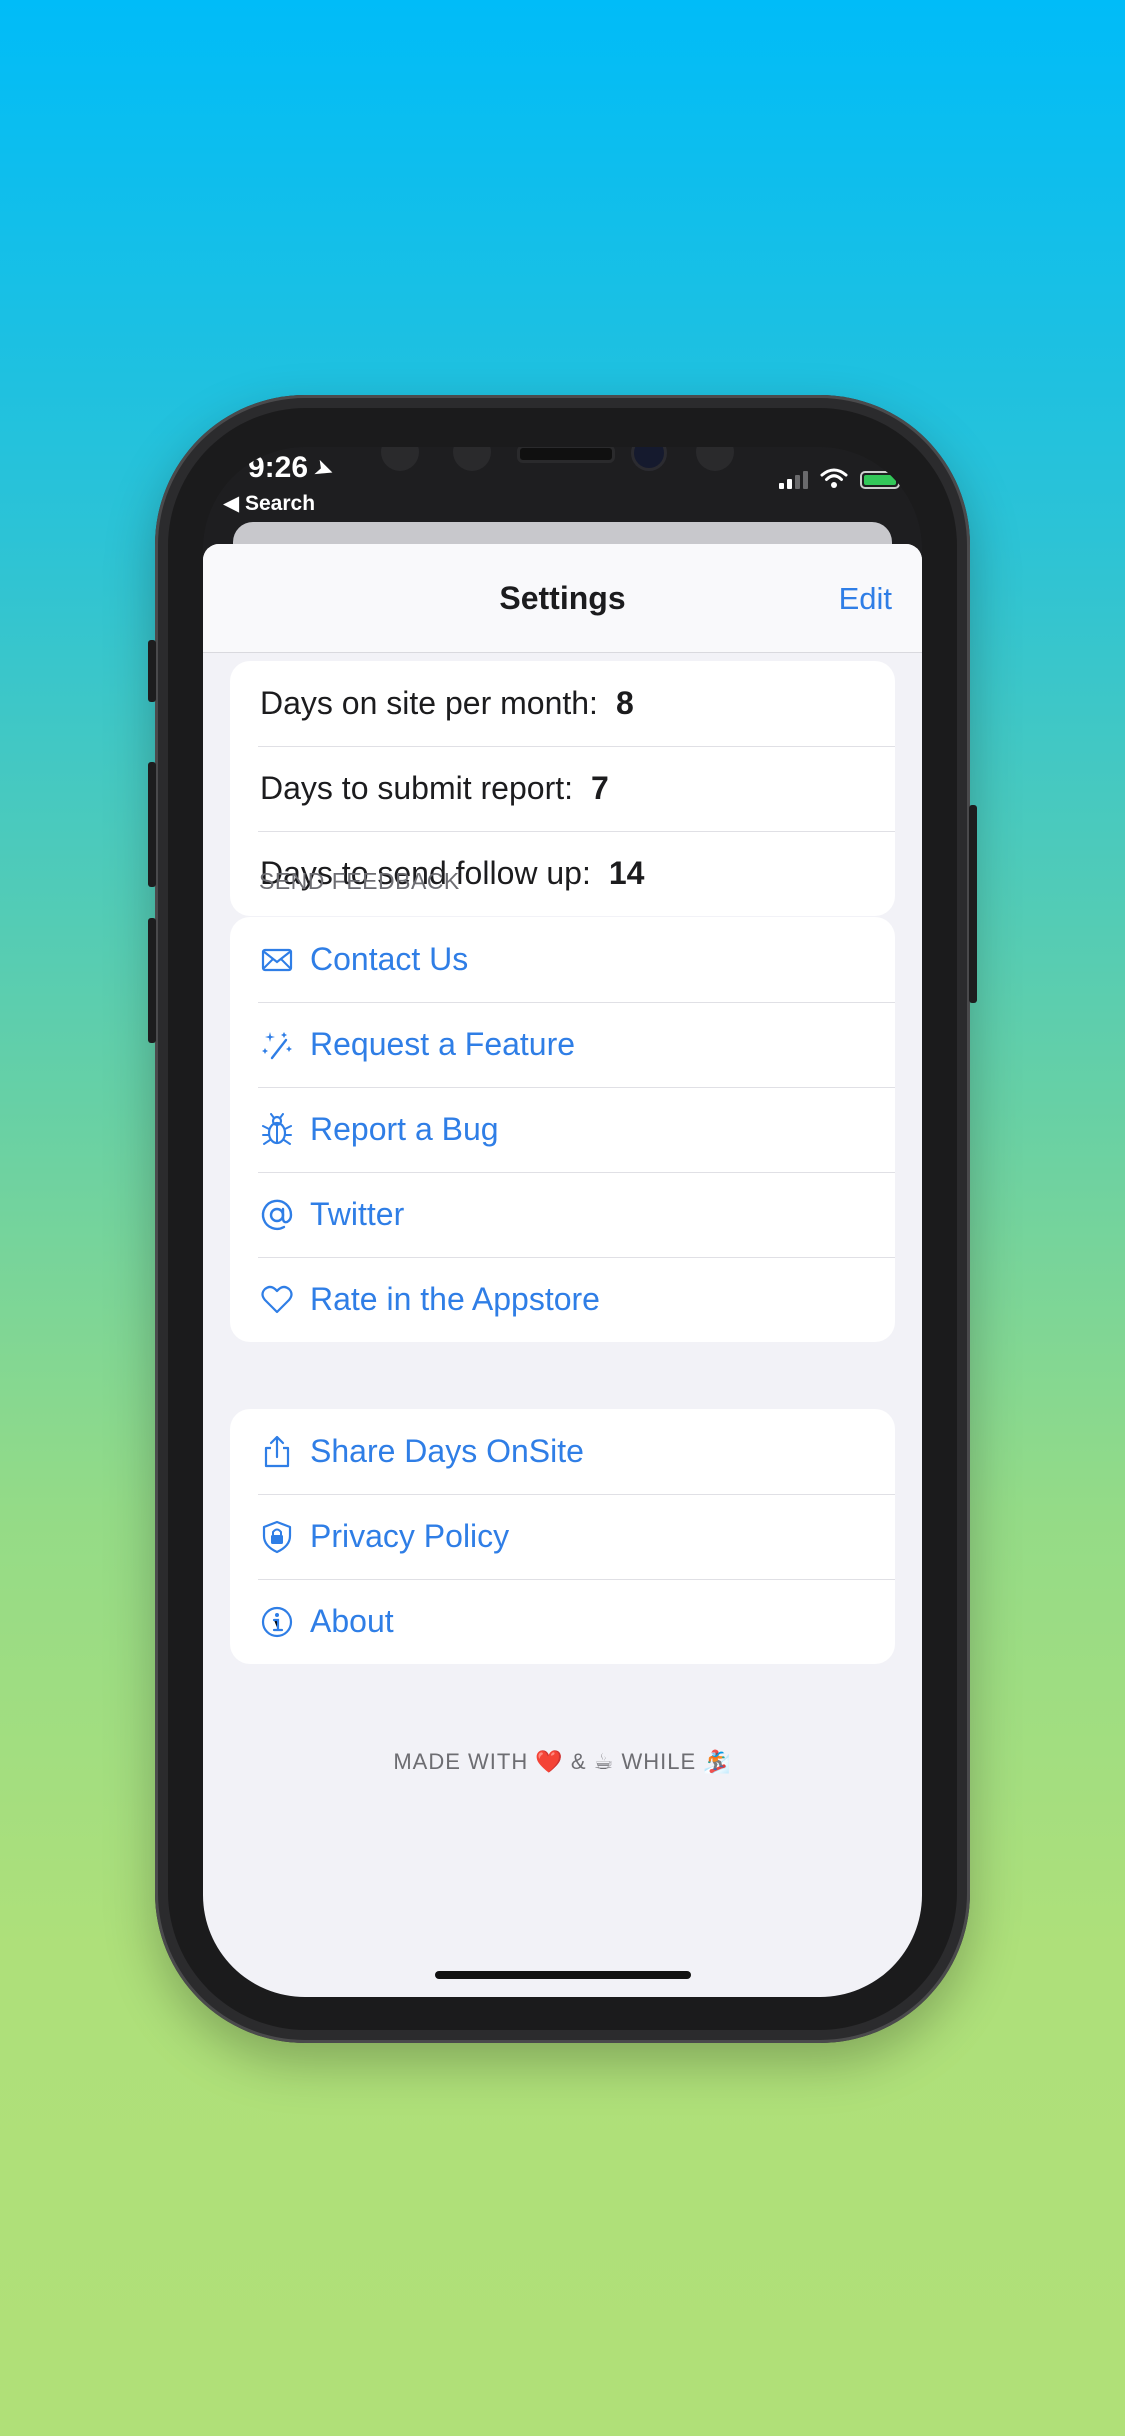 Image resolution: width=1125 pixels, height=2436 pixels. I want to click on about-label: About, so click(352, 1621).